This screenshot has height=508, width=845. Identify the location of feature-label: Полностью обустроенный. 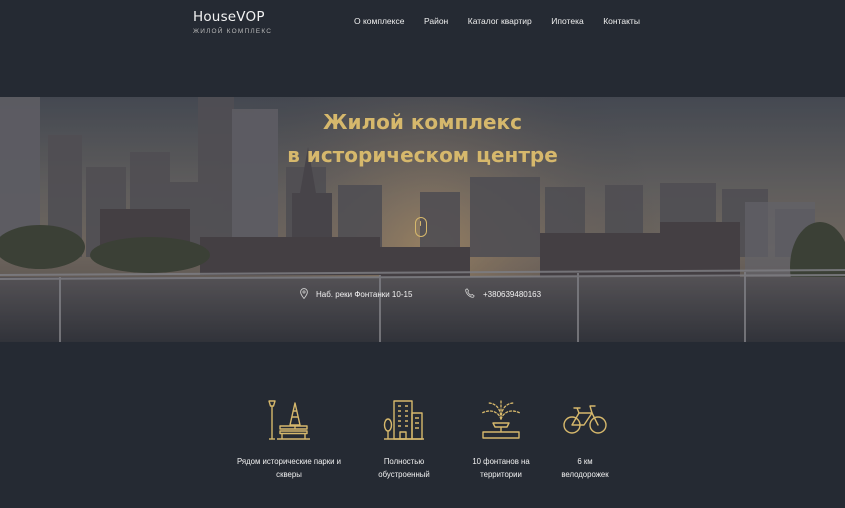
(404, 468).